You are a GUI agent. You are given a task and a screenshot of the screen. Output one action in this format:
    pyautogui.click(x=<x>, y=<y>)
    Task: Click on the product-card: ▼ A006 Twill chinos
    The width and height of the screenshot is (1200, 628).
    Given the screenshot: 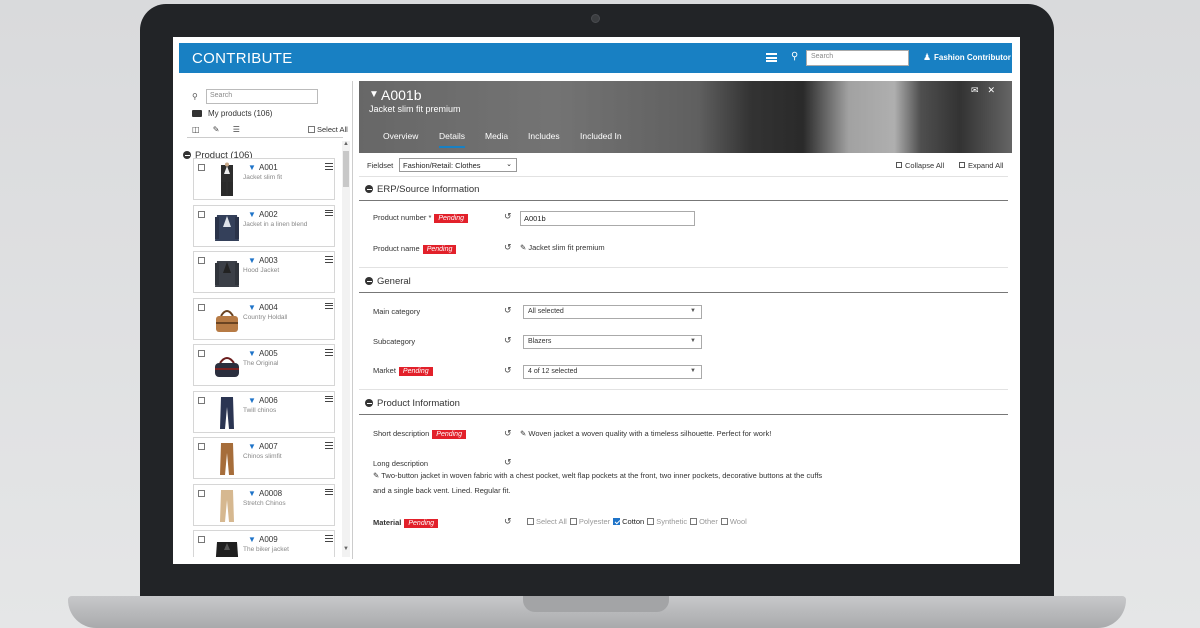 What is the action you would take?
    pyautogui.click(x=264, y=411)
    